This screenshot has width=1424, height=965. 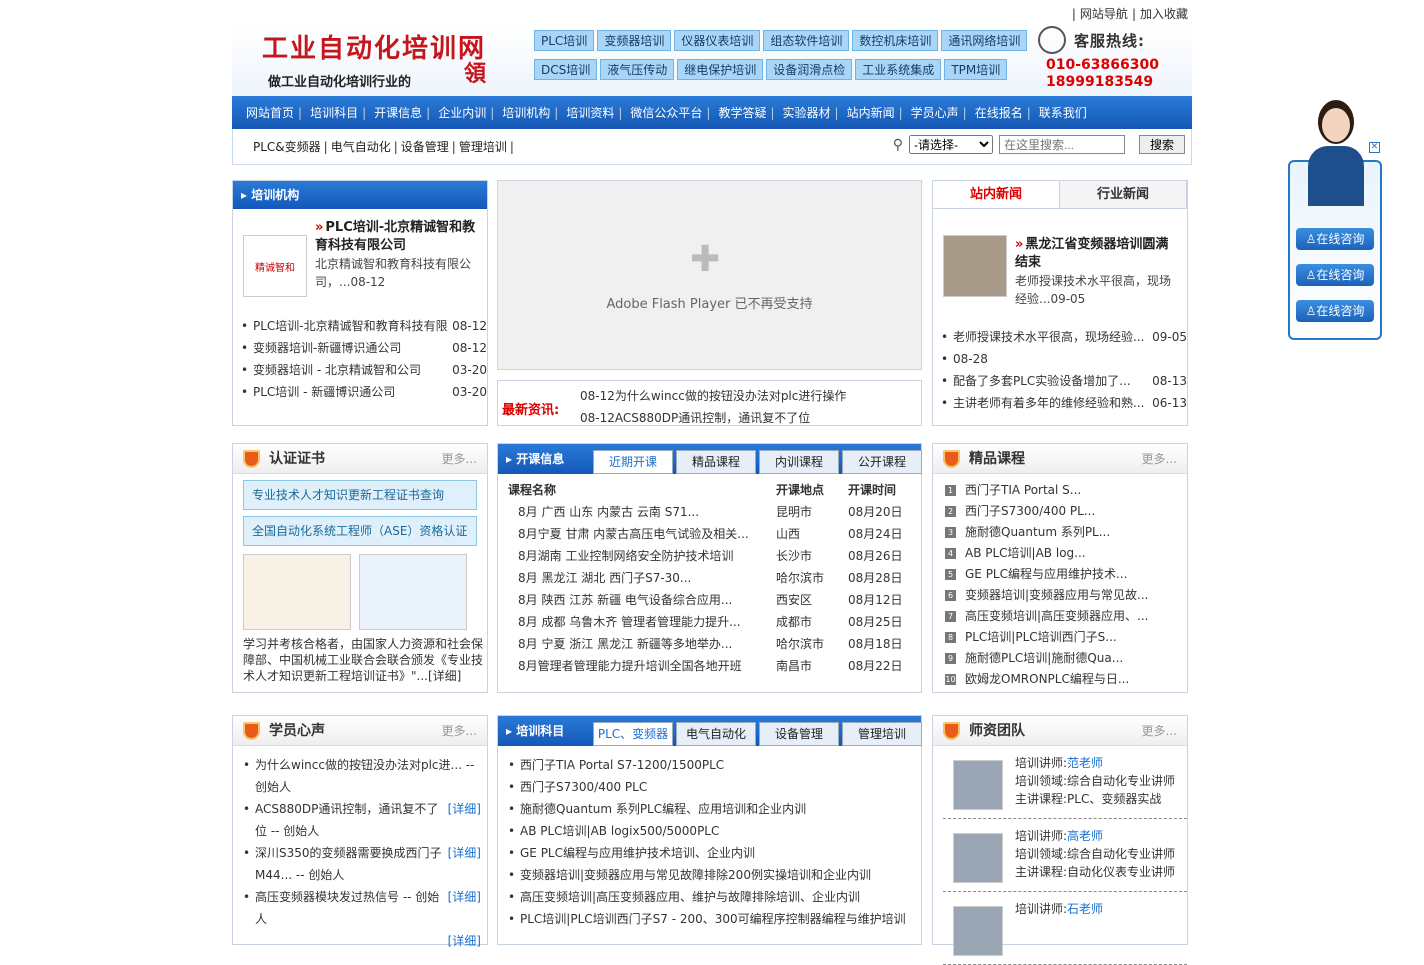 What do you see at coordinates (642, 555) in the screenshot?
I see `course-name-cell: 8月湖南 工业控制网络安全防护技术培训` at bounding box center [642, 555].